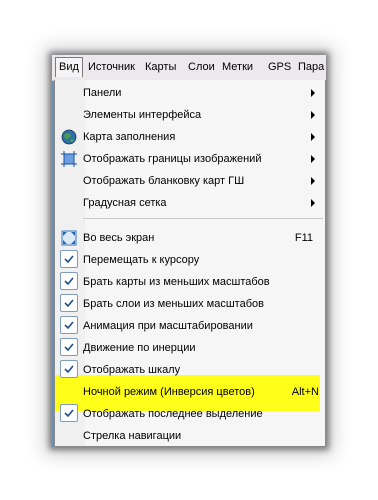 The width and height of the screenshot is (378, 500). I want to click on menu-gps: GPS, so click(279, 67).